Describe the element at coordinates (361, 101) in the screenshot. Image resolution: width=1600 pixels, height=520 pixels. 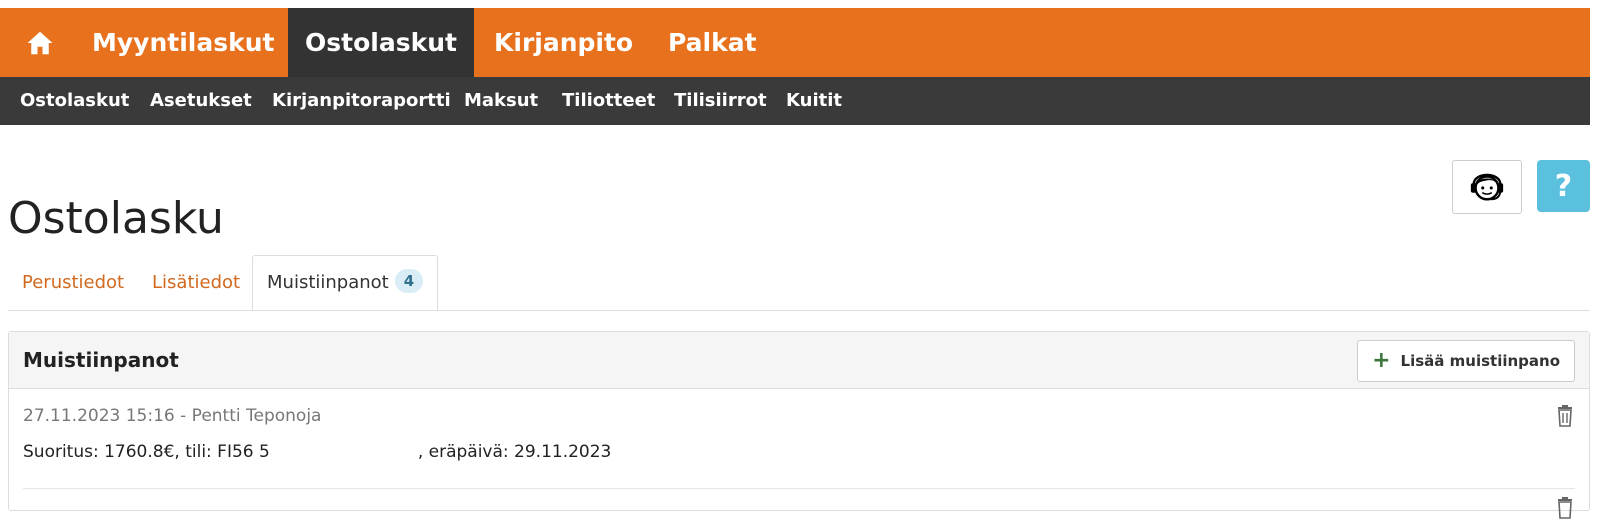
I see `subnav-kirjanpitoraportti: Kirjanpitoraportti` at that location.